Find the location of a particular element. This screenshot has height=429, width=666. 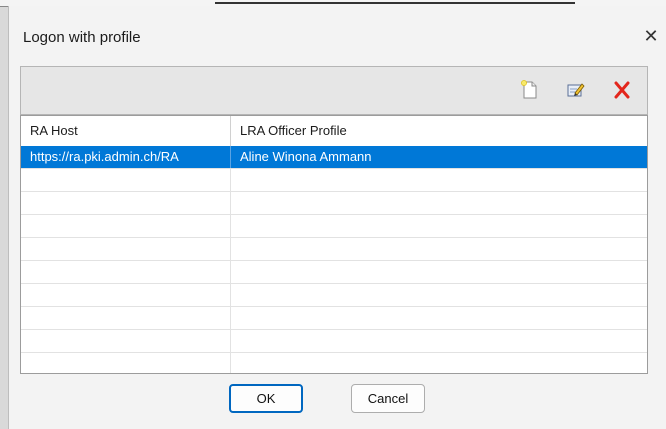

cancel-button: Cancel is located at coordinates (388, 398).